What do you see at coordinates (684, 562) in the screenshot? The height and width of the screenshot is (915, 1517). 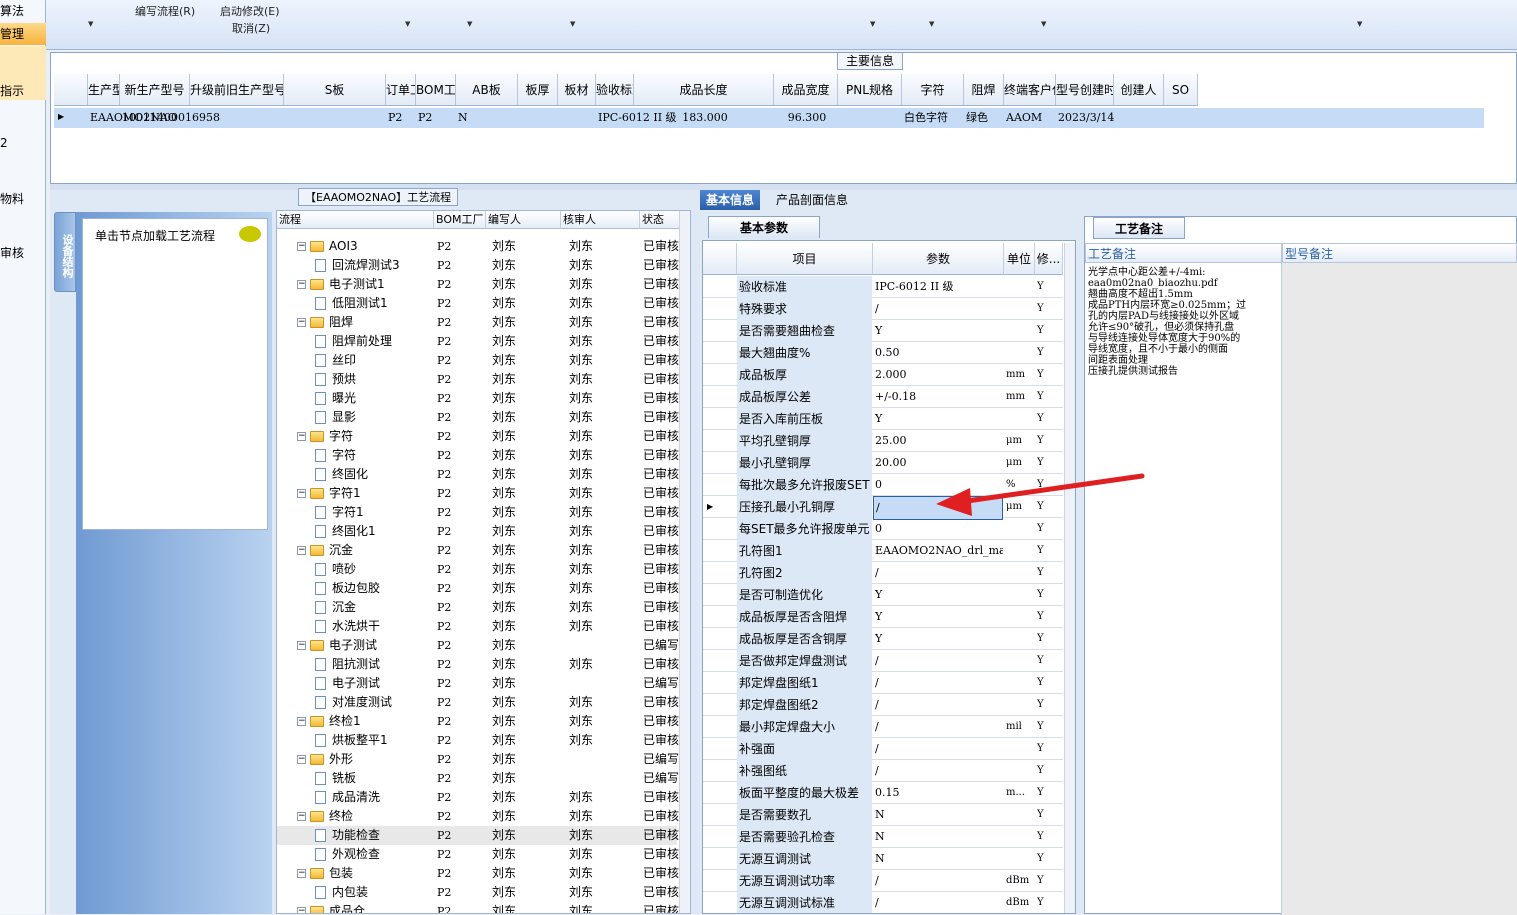 I see `tree-scrollbar` at bounding box center [684, 562].